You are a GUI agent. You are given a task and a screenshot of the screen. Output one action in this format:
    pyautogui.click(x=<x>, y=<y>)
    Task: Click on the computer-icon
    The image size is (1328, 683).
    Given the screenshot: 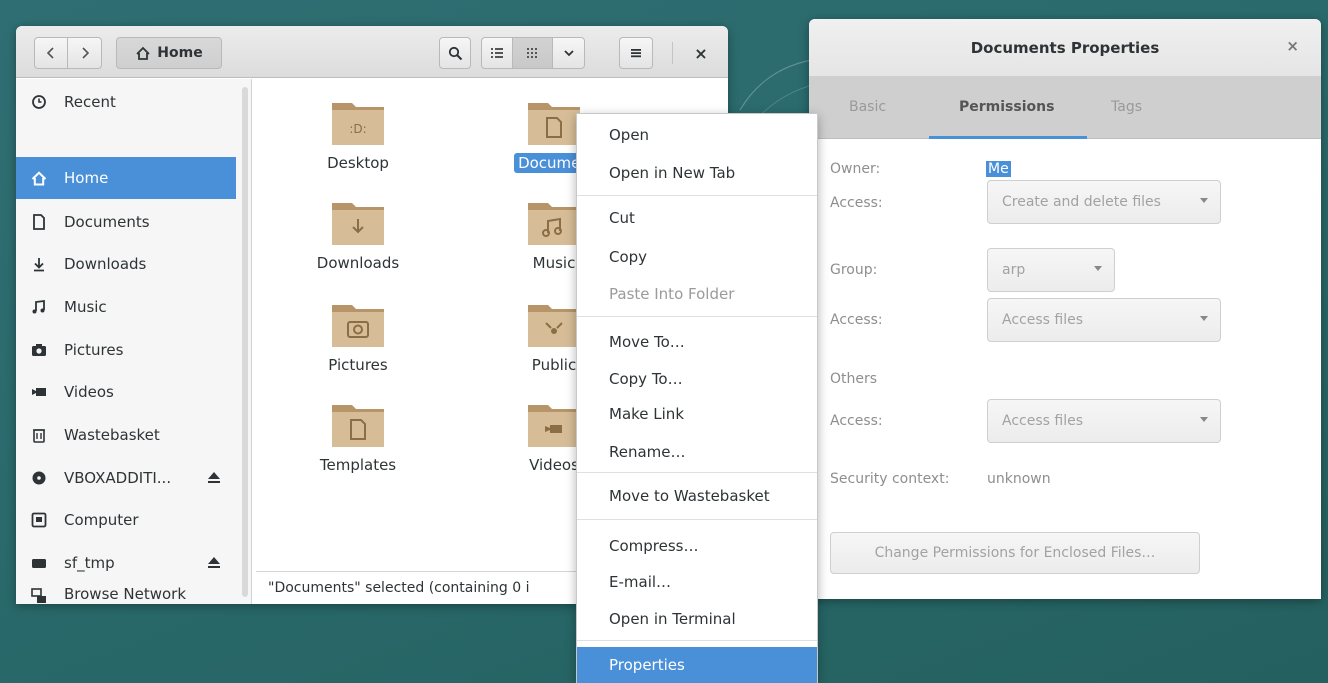 What is the action you would take?
    pyautogui.click(x=39, y=520)
    